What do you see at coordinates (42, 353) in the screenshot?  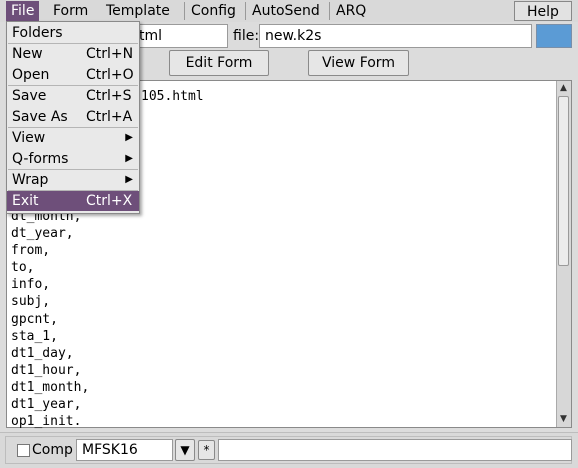 I see `editor-line: dt1_day,` at bounding box center [42, 353].